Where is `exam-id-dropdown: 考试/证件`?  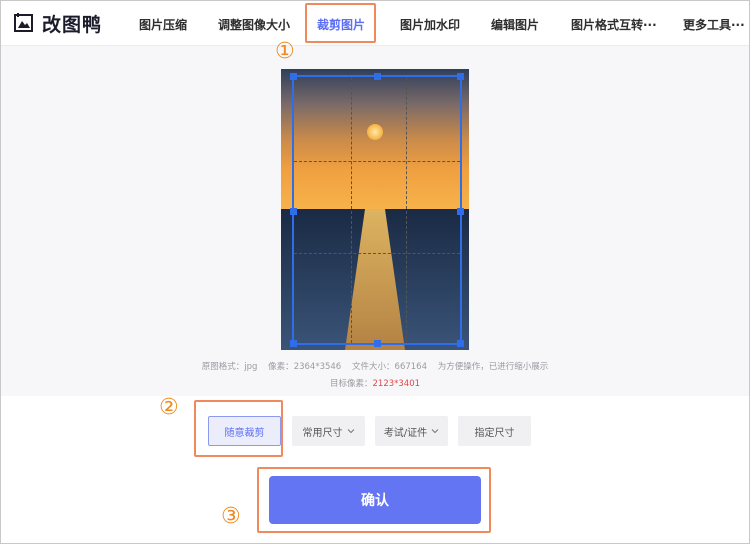 exam-id-dropdown: 考试/证件 is located at coordinates (411, 431).